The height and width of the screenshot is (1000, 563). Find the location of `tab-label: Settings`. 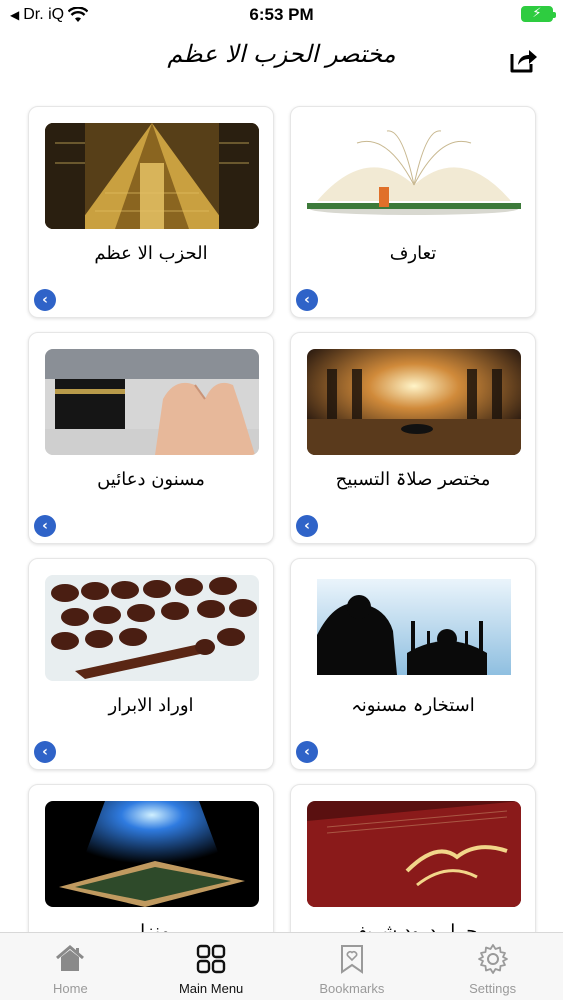

tab-label: Settings is located at coordinates (493, 988).